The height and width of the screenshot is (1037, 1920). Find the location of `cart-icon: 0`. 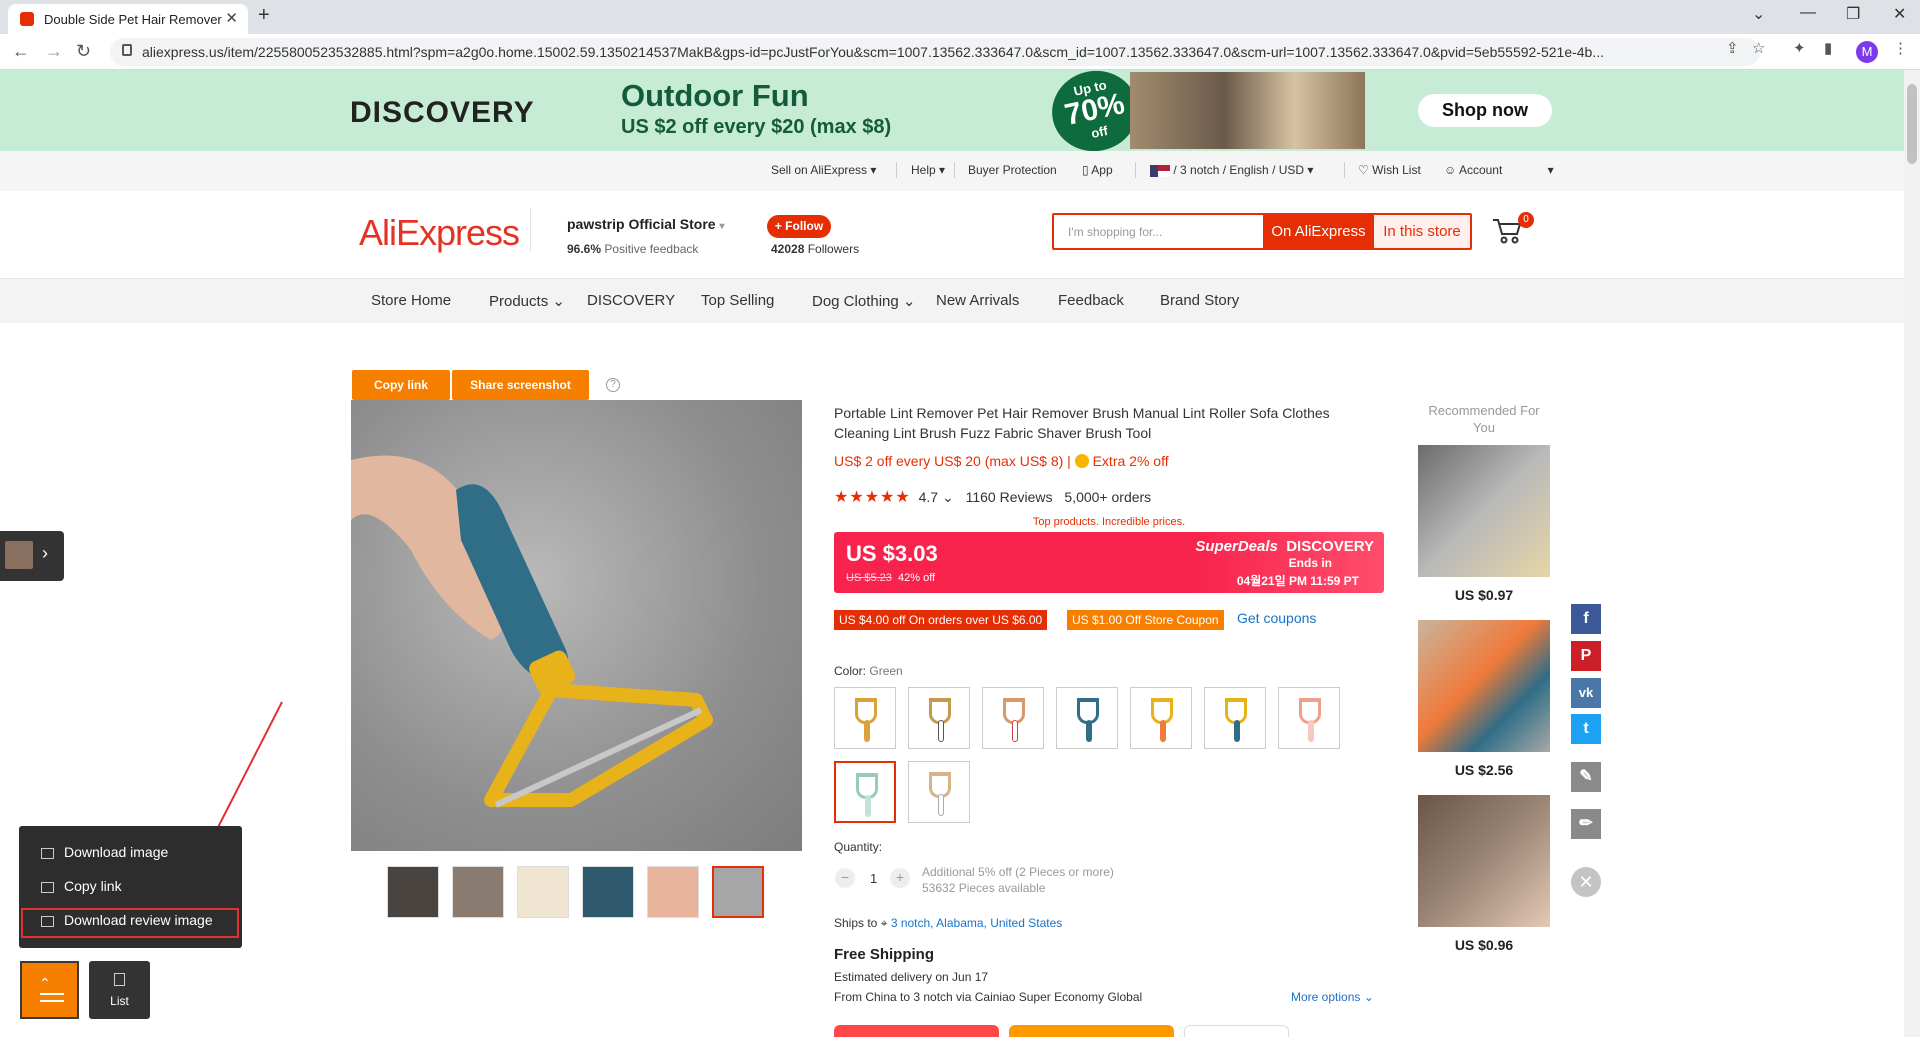

cart-icon: 0 is located at coordinates (1512, 230).